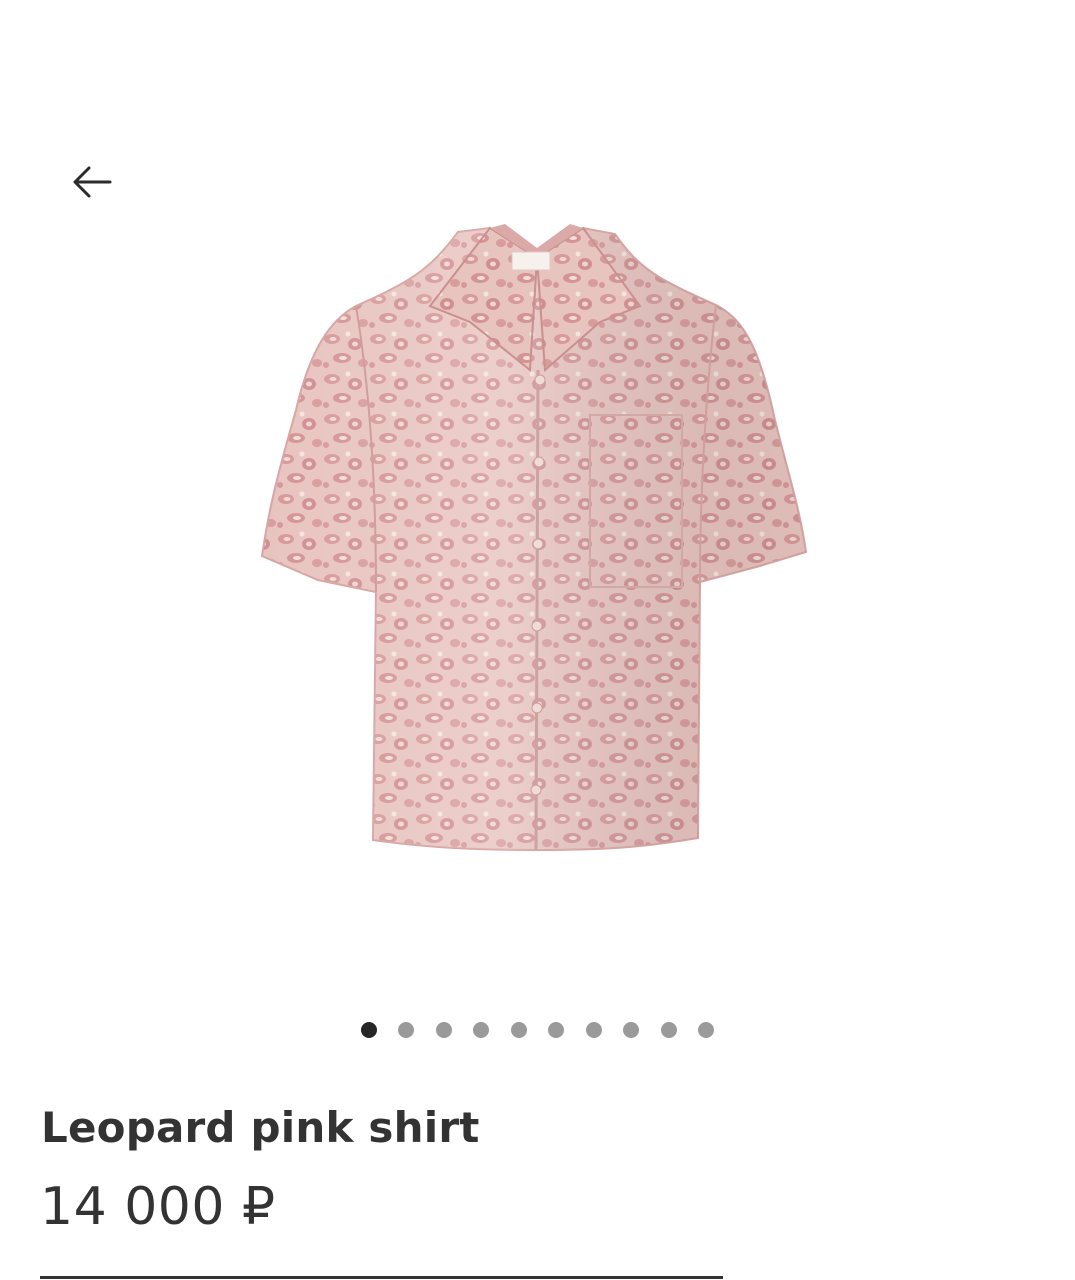 This screenshot has width=1075, height=1280. What do you see at coordinates (368, 1030) in the screenshot?
I see `pagination-dot-active` at bounding box center [368, 1030].